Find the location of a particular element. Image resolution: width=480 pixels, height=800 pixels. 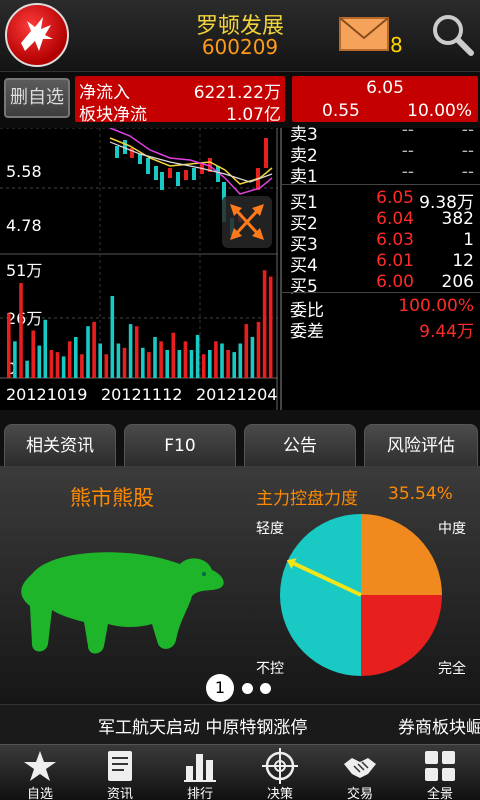

page-dot-active: 1 is located at coordinates (220, 688).